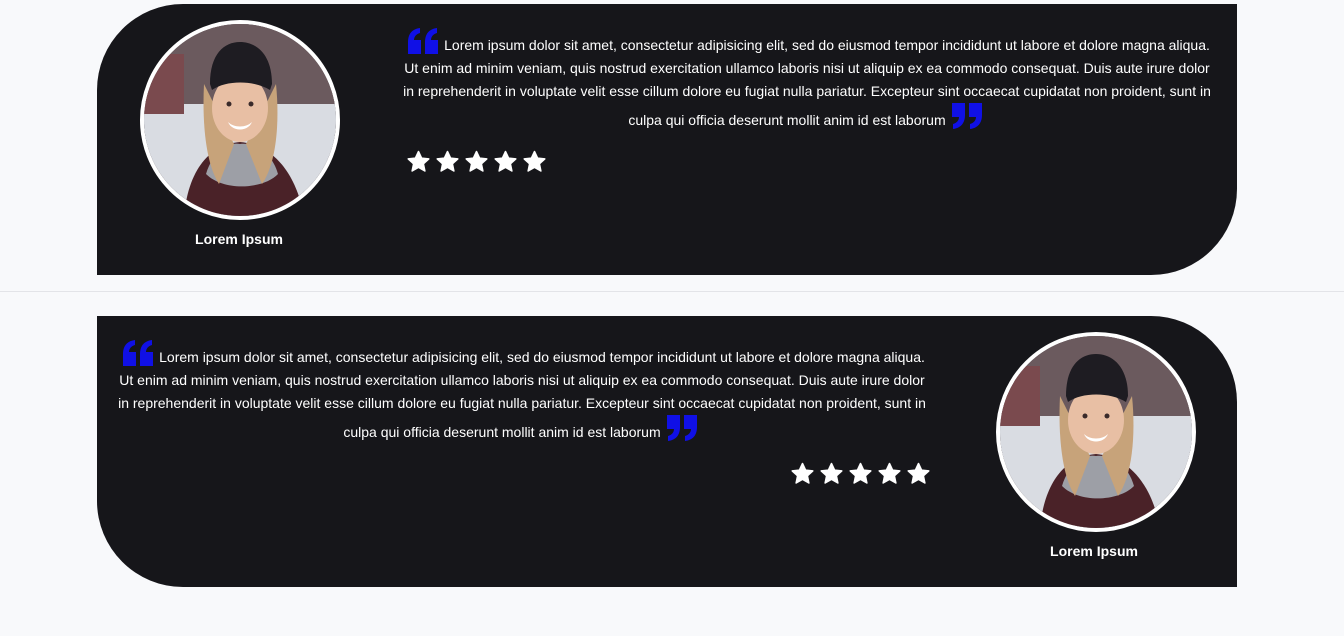  I want to click on section-divider, so click(672, 291).